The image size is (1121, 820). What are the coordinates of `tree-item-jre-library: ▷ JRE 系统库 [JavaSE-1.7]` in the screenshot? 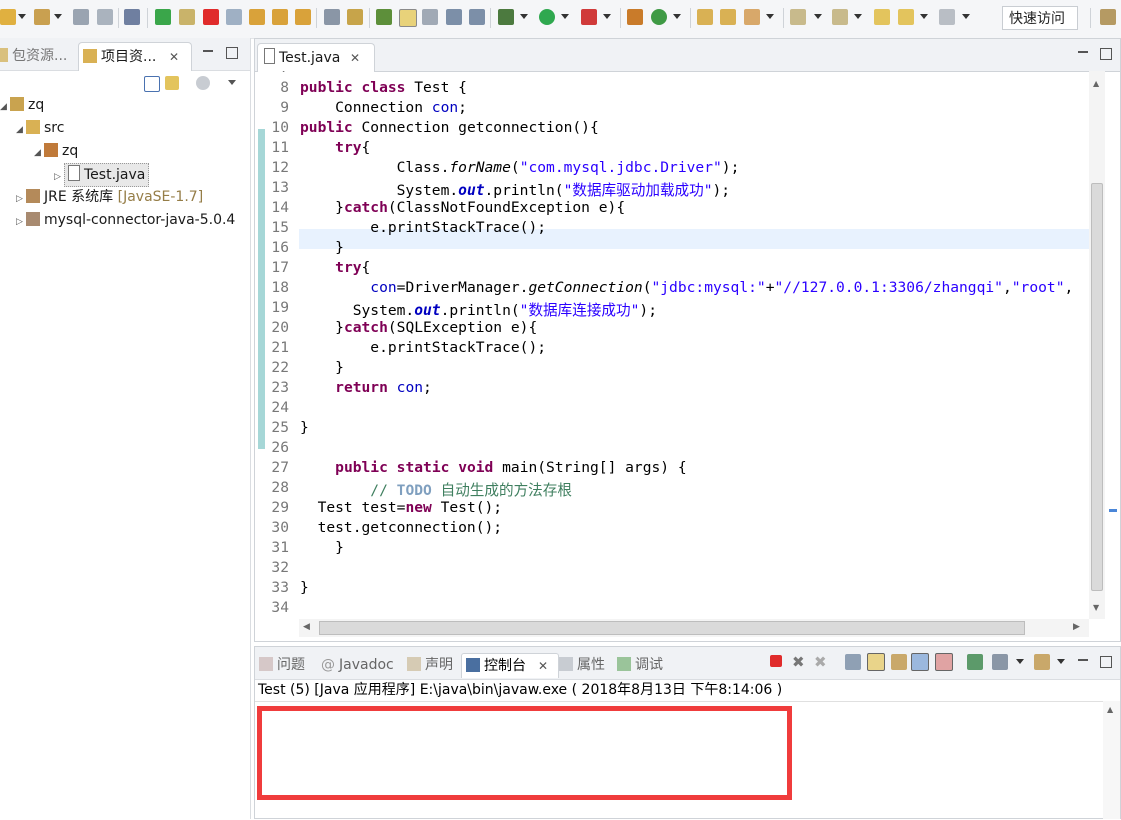 It's located at (109, 197).